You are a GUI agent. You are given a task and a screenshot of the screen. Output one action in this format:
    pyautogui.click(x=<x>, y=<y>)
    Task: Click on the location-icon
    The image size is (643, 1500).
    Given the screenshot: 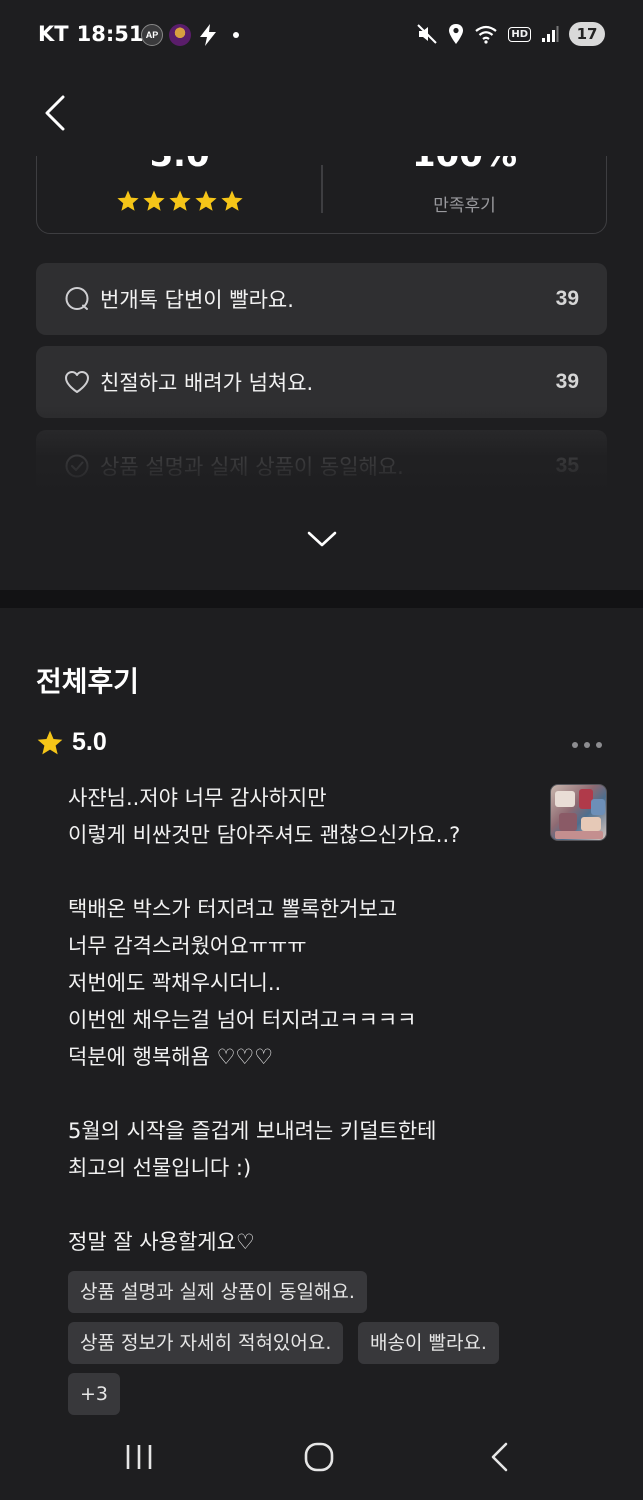 What is the action you would take?
    pyautogui.click(x=456, y=34)
    